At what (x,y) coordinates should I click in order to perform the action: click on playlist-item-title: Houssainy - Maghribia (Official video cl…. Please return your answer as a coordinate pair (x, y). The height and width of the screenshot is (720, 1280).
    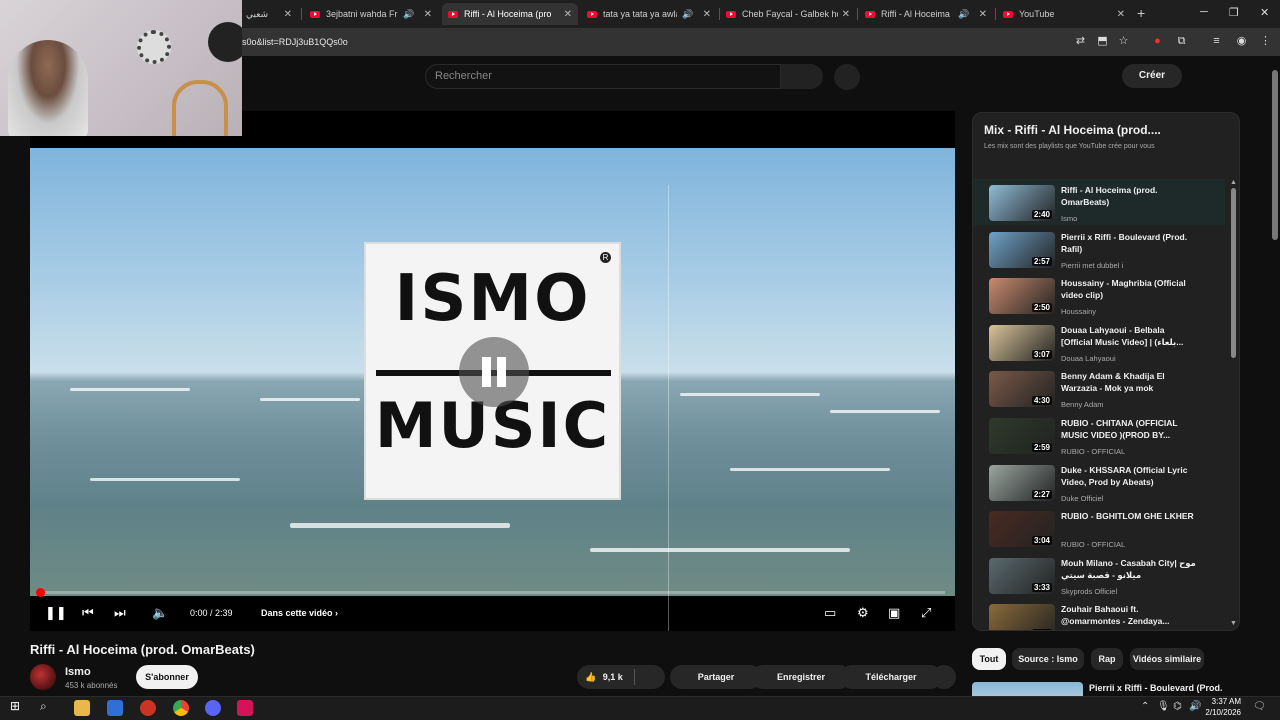
    Looking at the image, I should click on (1128, 289).